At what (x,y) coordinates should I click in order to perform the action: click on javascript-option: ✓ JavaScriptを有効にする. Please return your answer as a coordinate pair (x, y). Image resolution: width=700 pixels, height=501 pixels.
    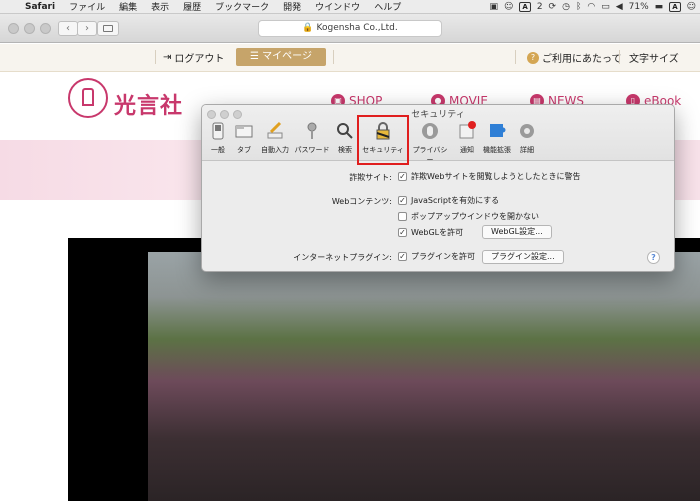
    Looking at the image, I should click on (448, 200).